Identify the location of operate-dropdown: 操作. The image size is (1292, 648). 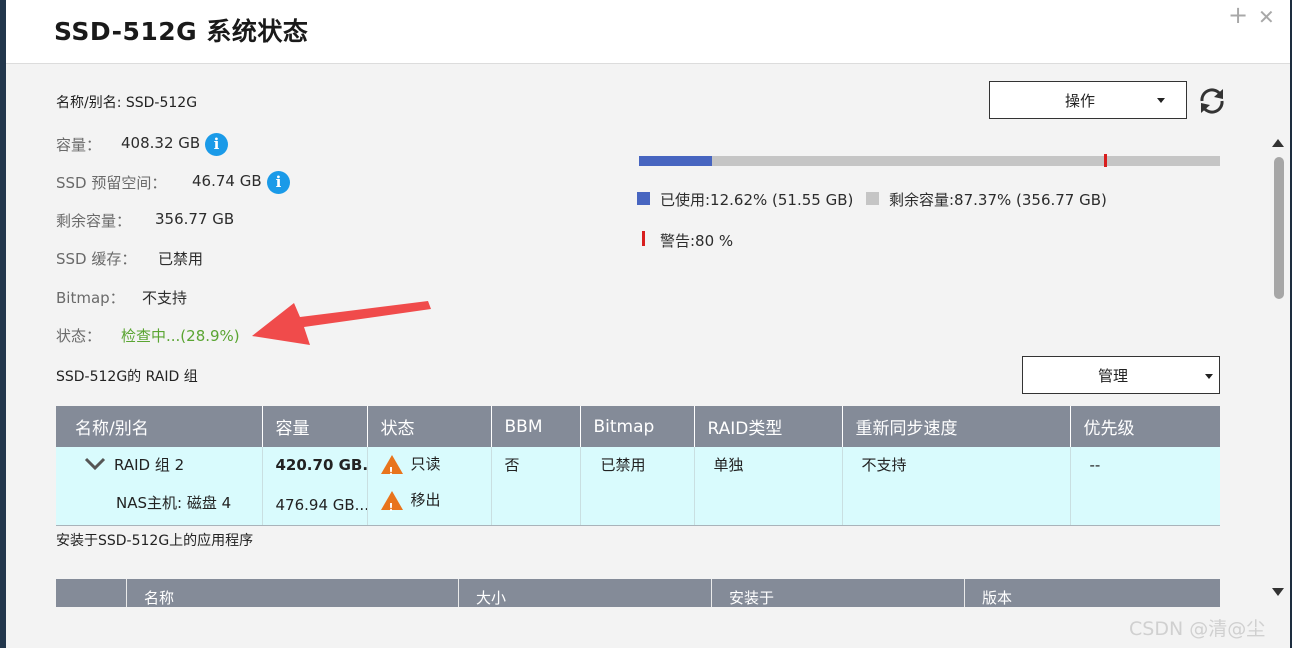
(1088, 100).